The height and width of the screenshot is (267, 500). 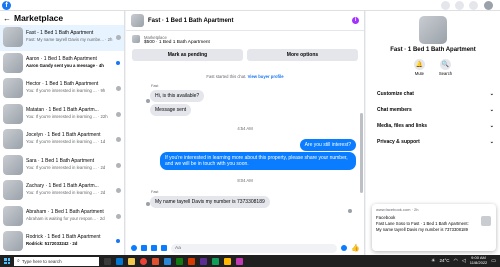 I want to click on chat-started-text: Fast started this chat., so click(x=226, y=76).